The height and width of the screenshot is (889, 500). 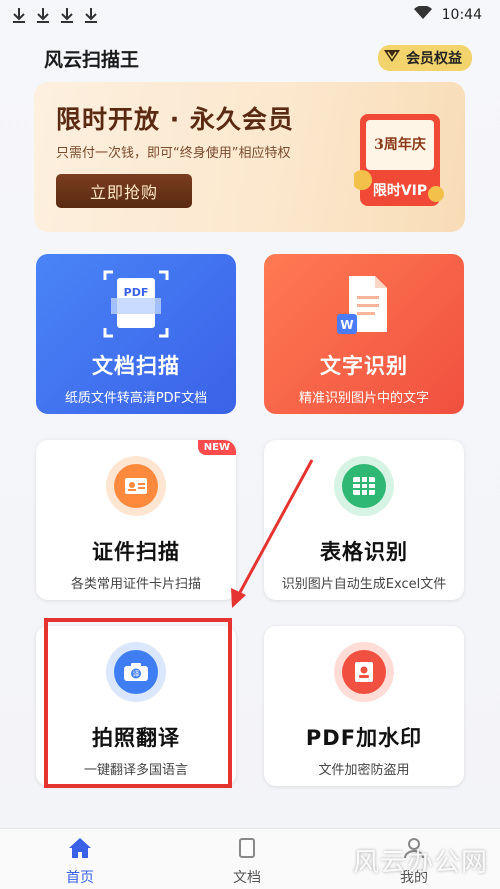 I want to click on annotation-arrow, so click(x=272, y=533).